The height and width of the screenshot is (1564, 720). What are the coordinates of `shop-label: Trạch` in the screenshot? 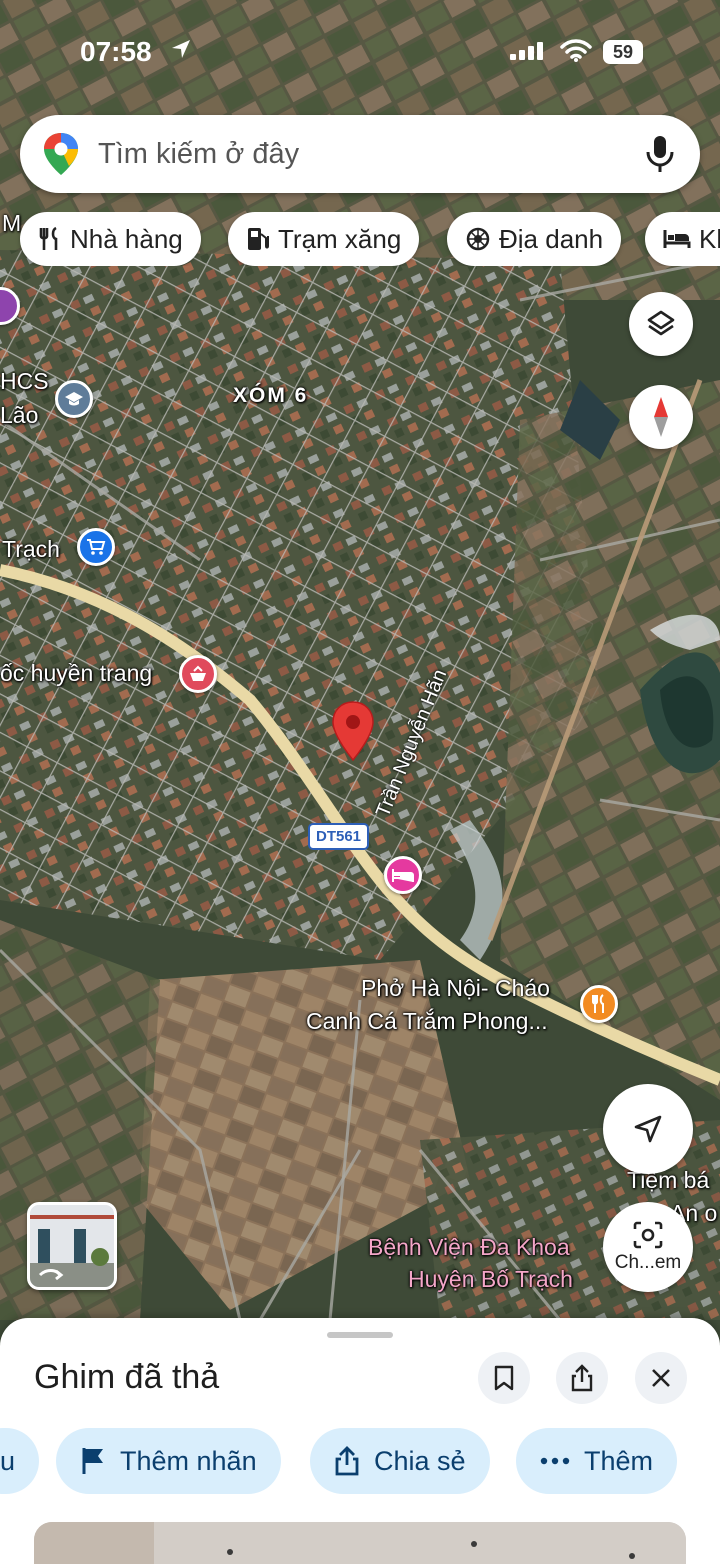 It's located at (31, 549).